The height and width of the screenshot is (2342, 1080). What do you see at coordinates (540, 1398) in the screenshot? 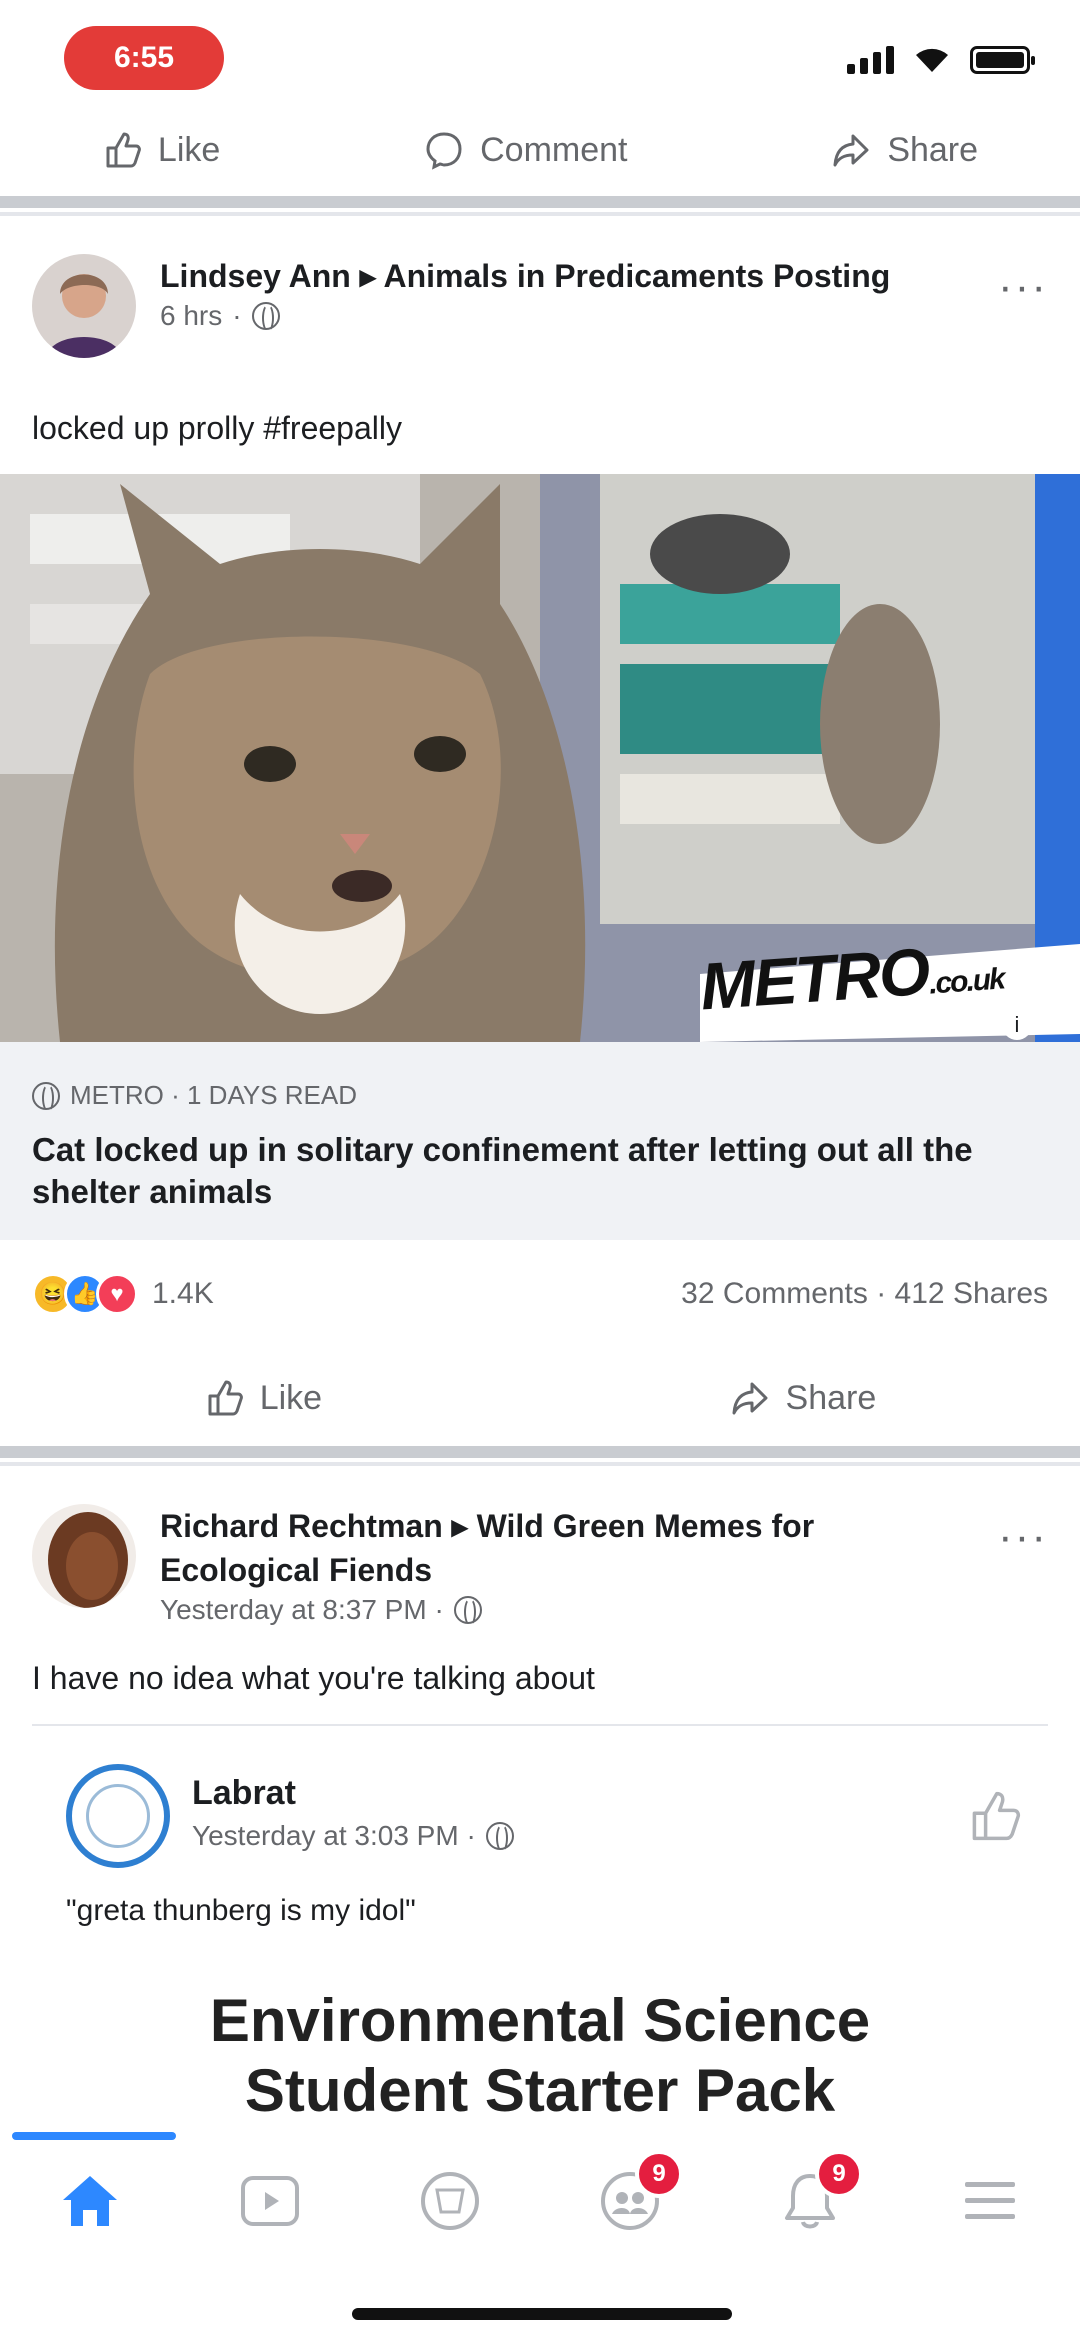
I see `post-actions: Like Share` at bounding box center [540, 1398].